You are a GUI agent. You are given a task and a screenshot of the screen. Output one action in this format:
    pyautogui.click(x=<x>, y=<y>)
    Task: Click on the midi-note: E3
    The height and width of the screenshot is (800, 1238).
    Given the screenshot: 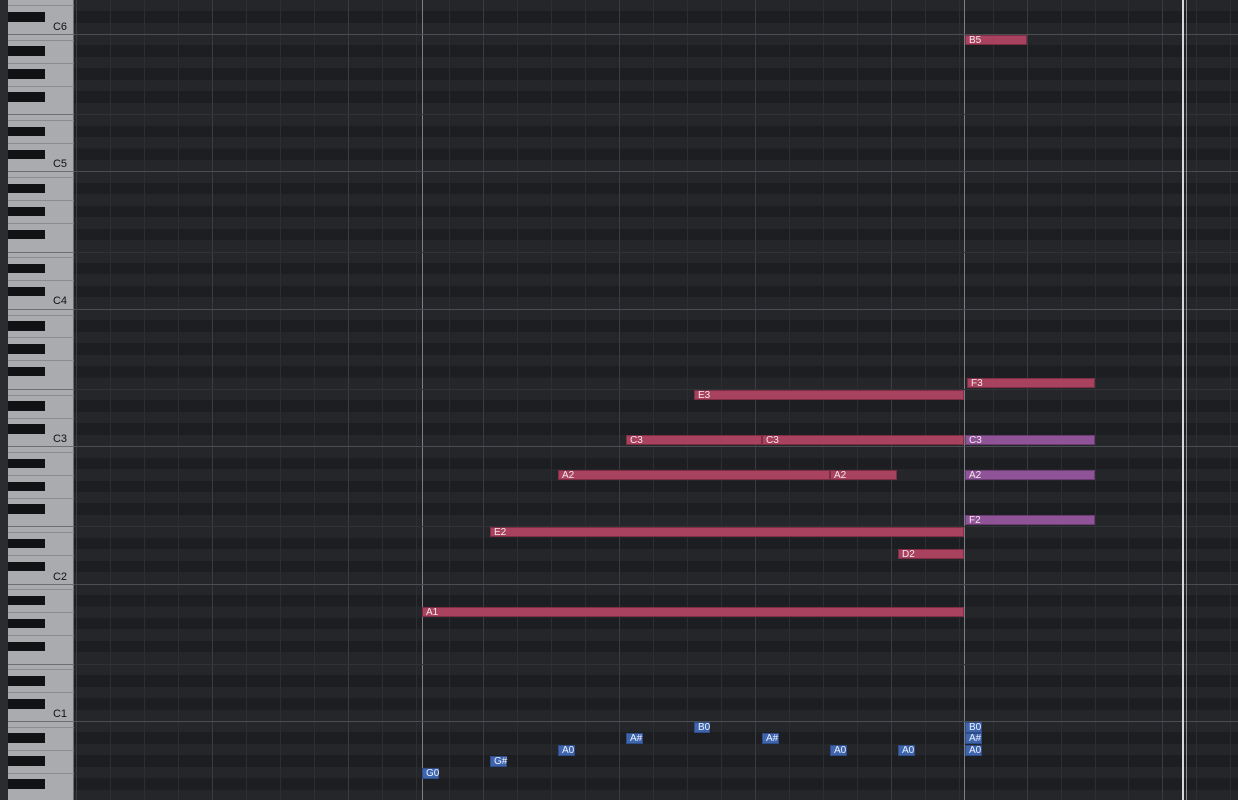 What is the action you would take?
    pyautogui.click(x=829, y=395)
    